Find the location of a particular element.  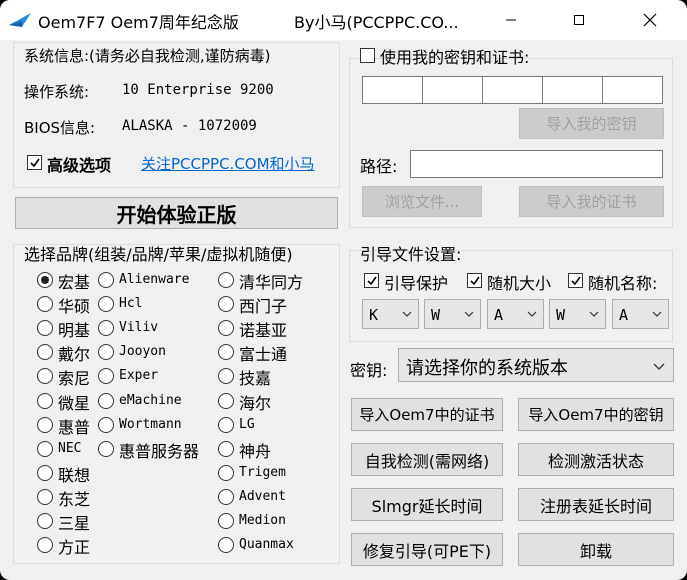

brand-label: Hcl is located at coordinates (131, 303).